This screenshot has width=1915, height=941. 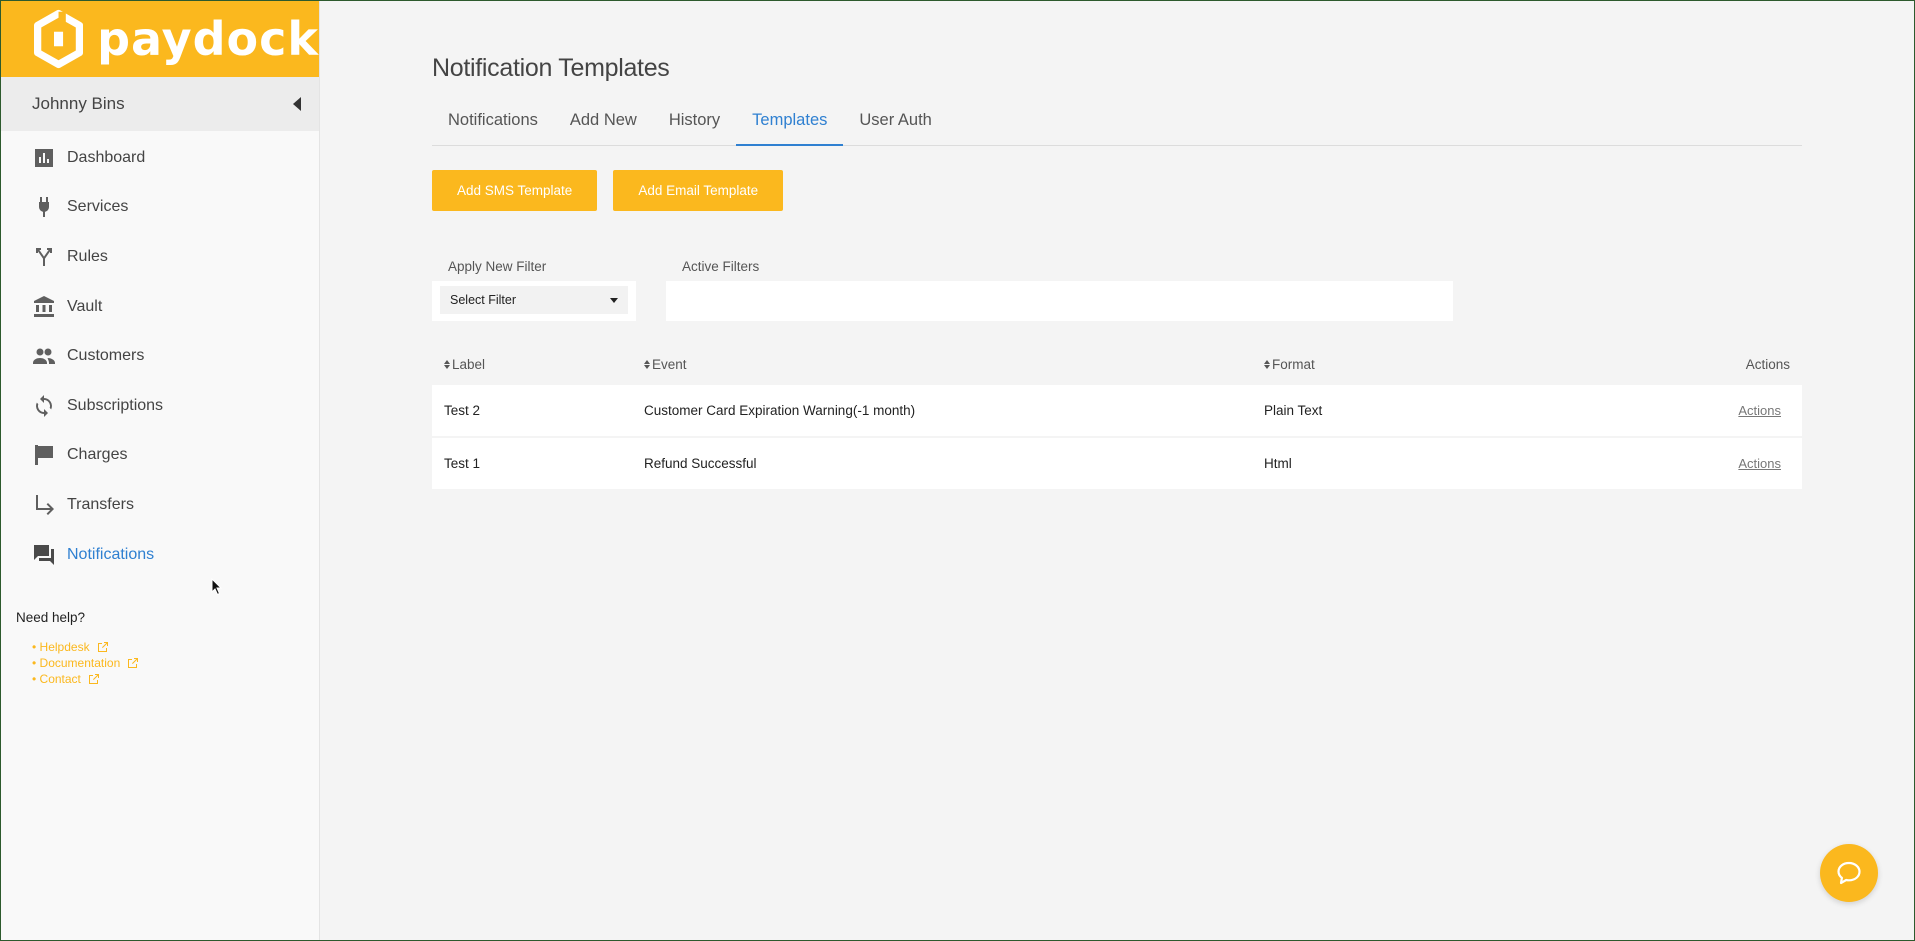 I want to click on helpdesk-link-label: • Helpdesk, so click(x=61, y=647).